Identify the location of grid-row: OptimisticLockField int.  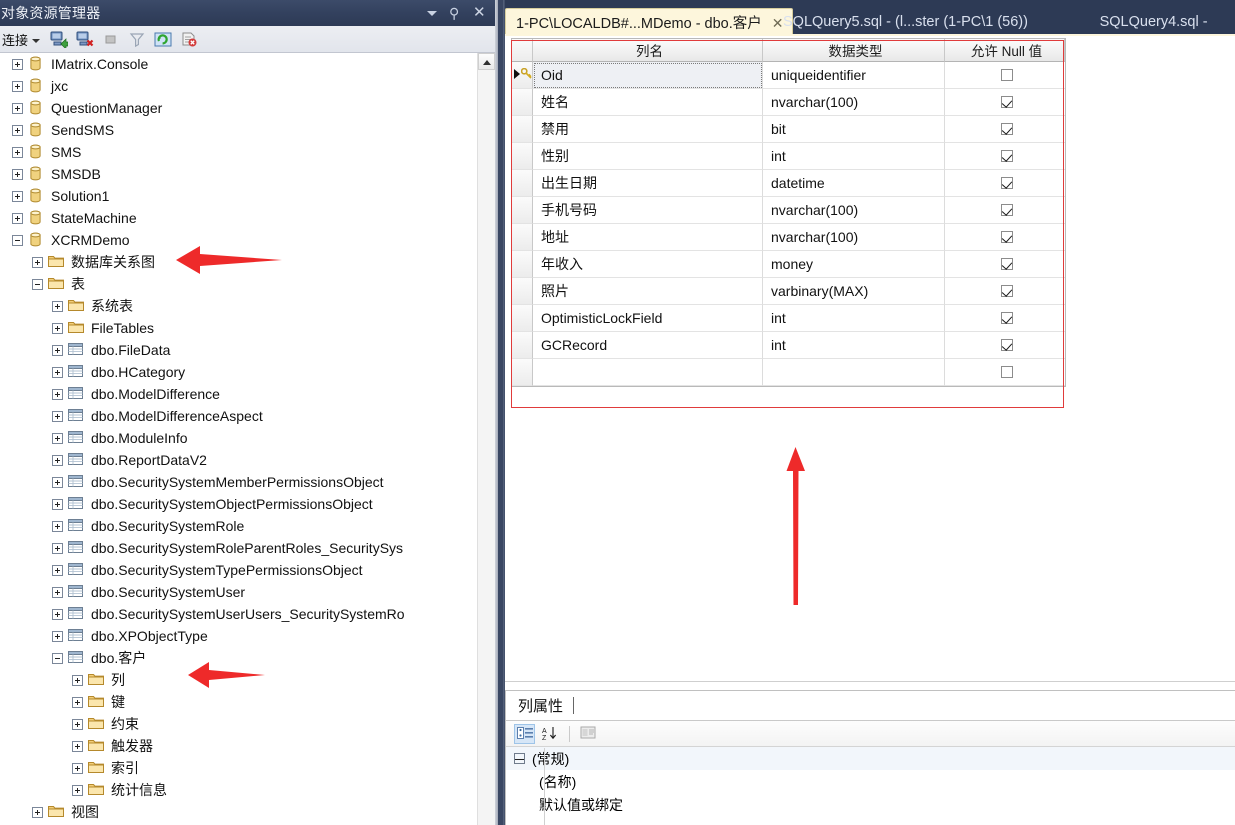
(788, 318).